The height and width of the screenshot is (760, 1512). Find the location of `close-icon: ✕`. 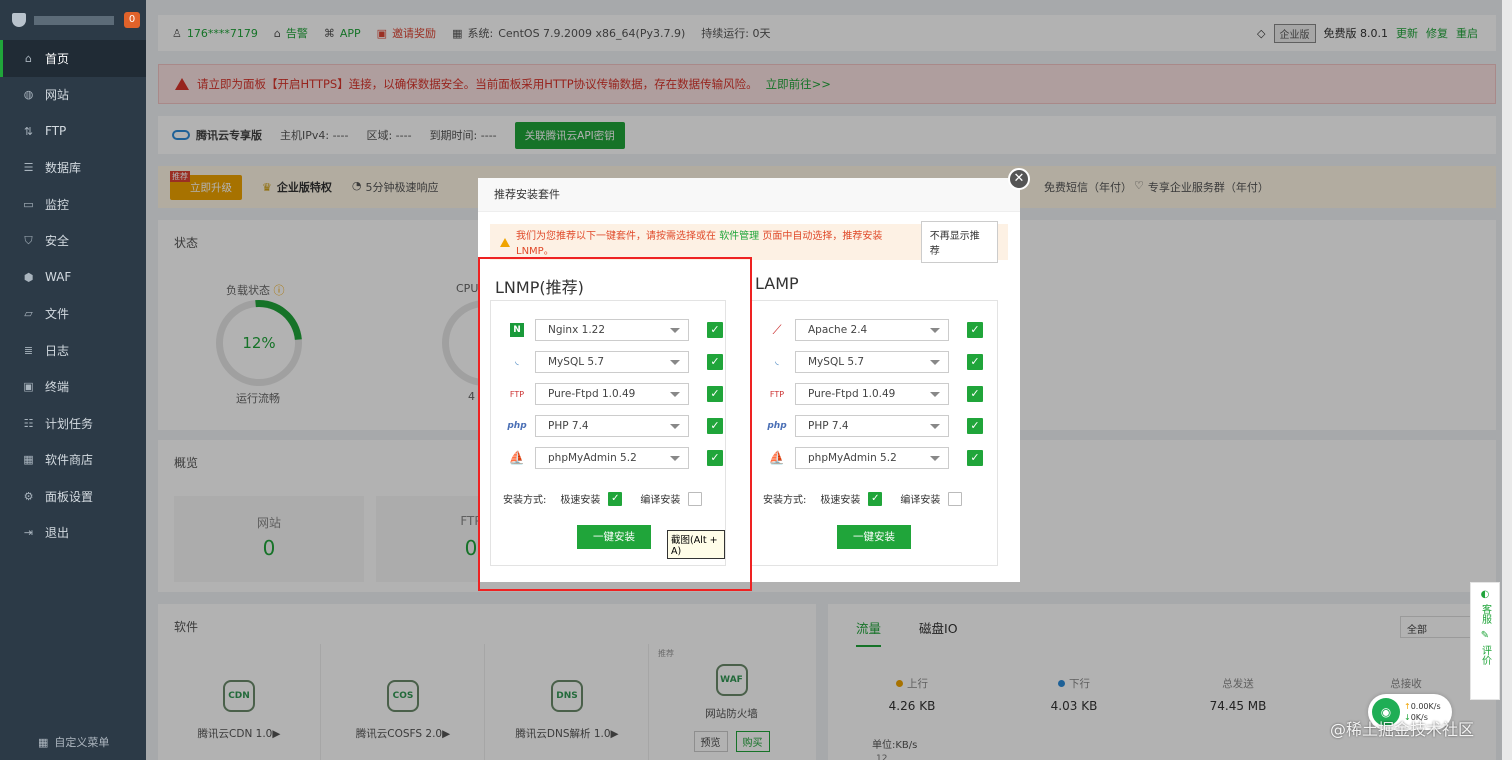

close-icon: ✕ is located at coordinates (1019, 179).